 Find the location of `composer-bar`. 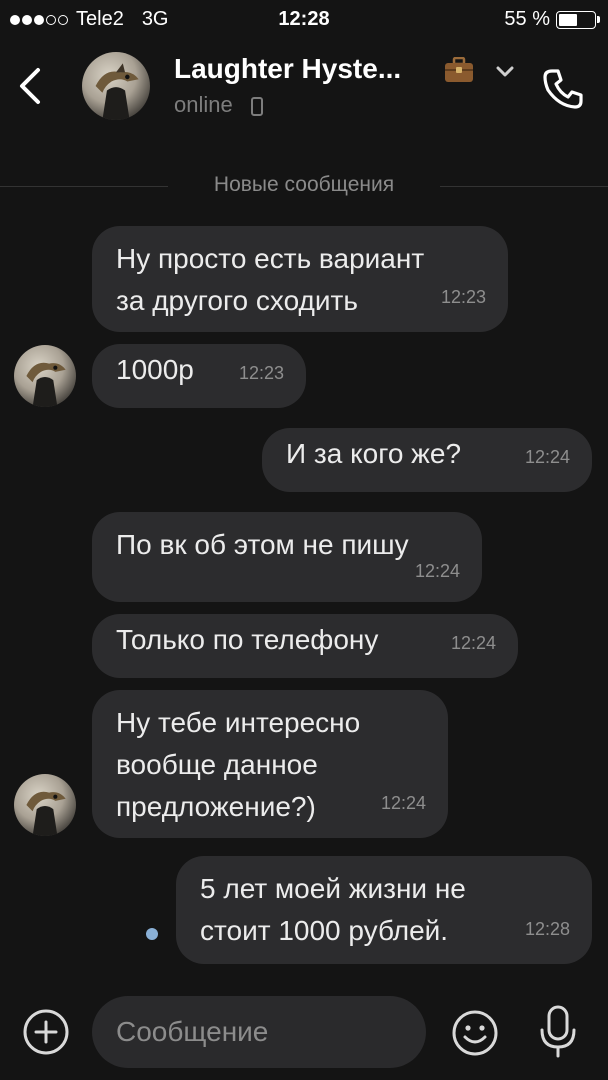

composer-bar is located at coordinates (304, 1035).